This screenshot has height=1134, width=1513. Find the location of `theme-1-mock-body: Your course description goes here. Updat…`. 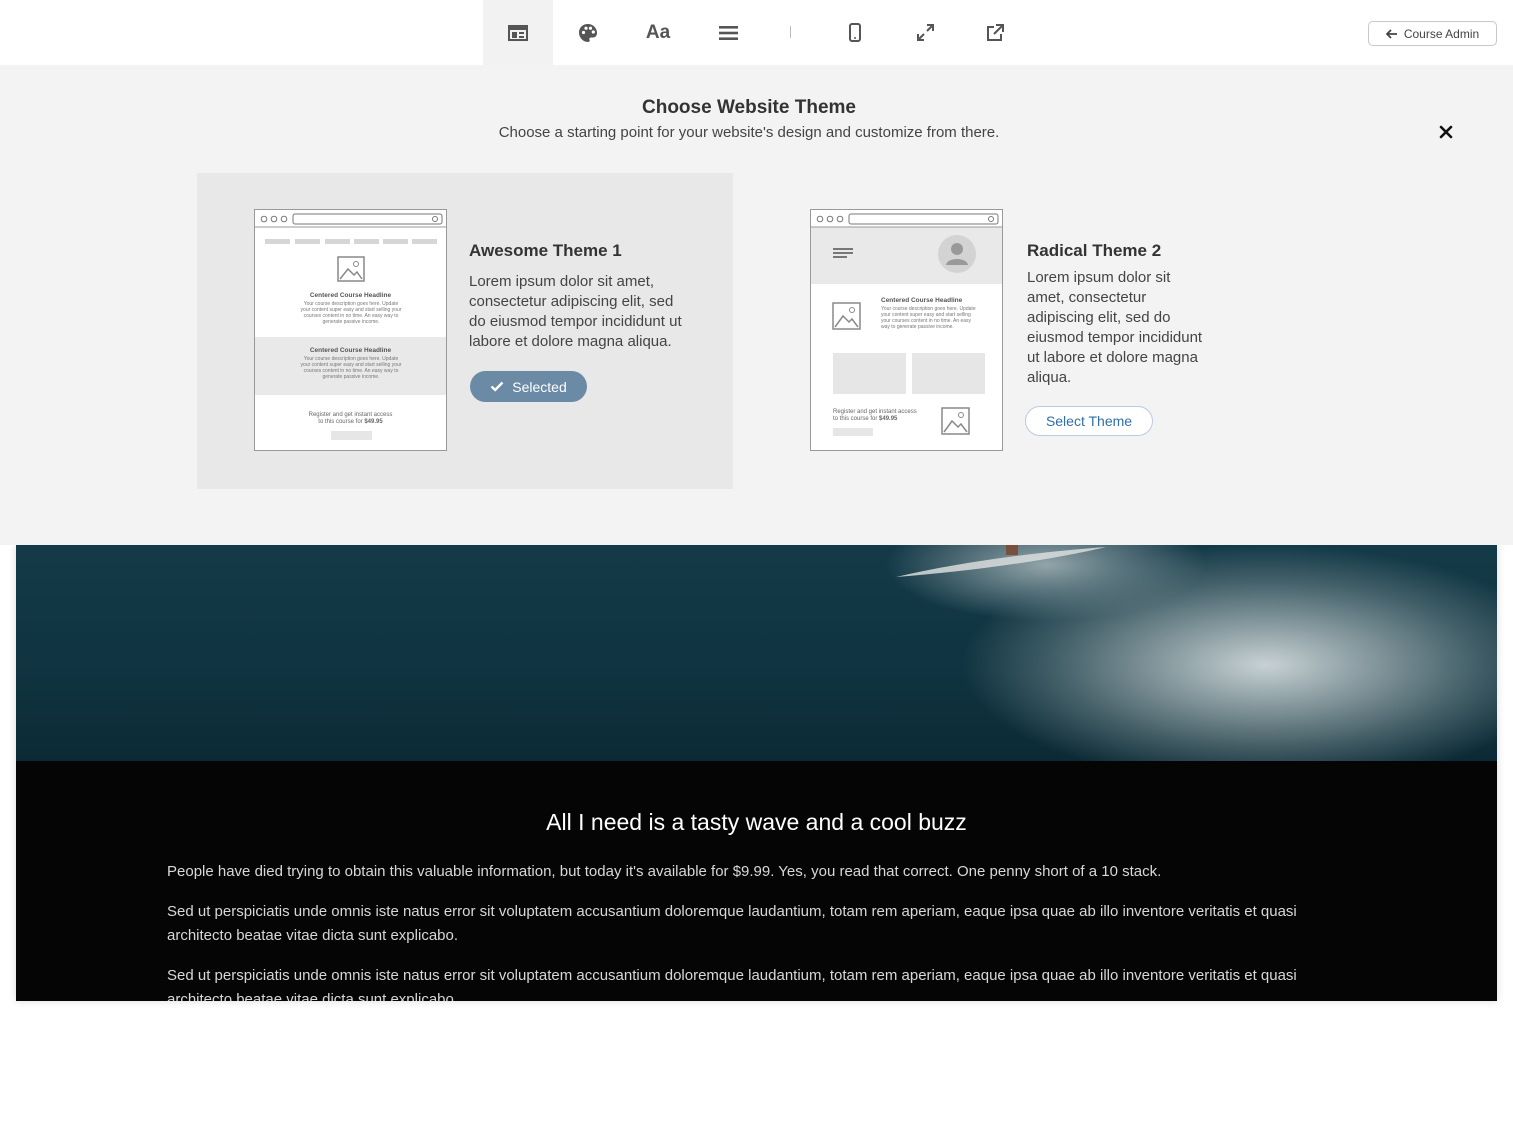

theme-1-mock-body: Your course description goes here. Updat… is located at coordinates (351, 313).